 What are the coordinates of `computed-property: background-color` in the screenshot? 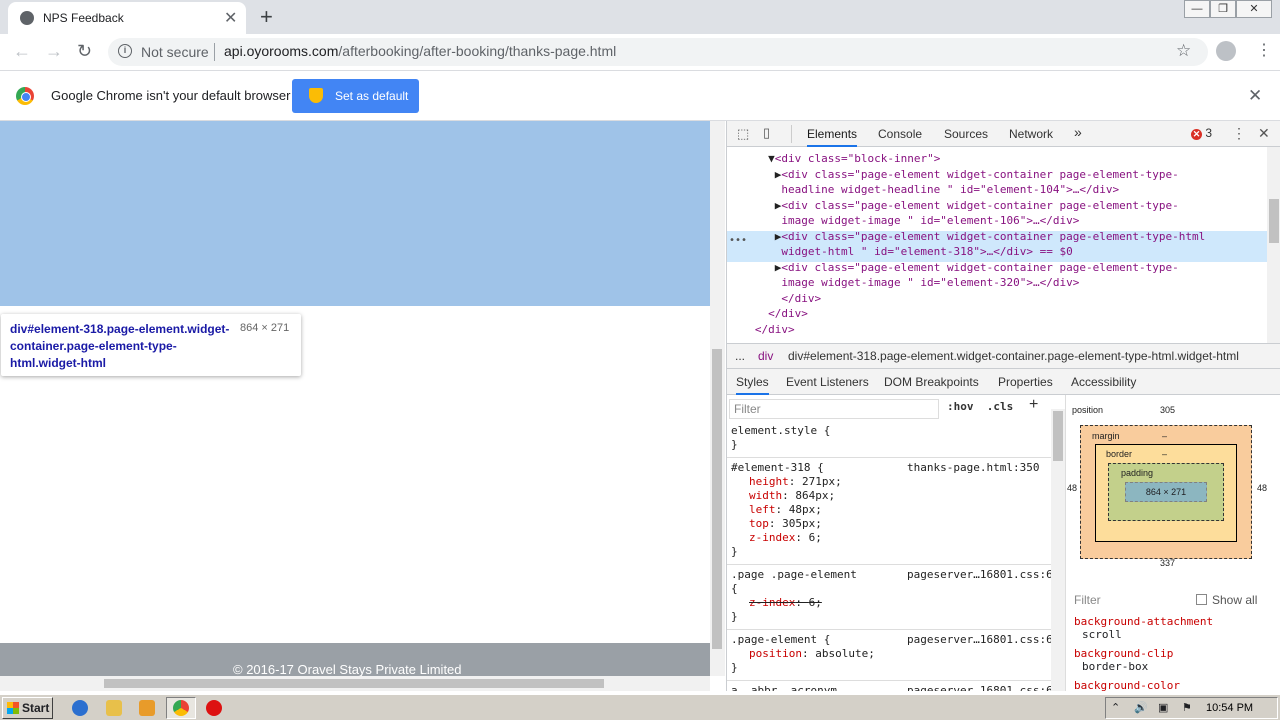 It's located at (1127, 685).